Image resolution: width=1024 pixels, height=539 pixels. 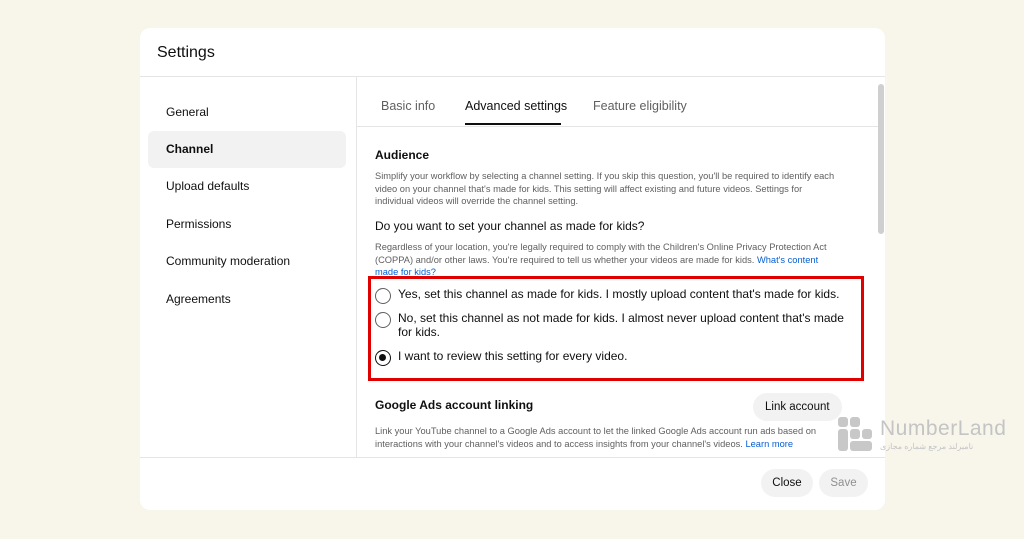 I want to click on footer-divider, so click(x=512, y=457).